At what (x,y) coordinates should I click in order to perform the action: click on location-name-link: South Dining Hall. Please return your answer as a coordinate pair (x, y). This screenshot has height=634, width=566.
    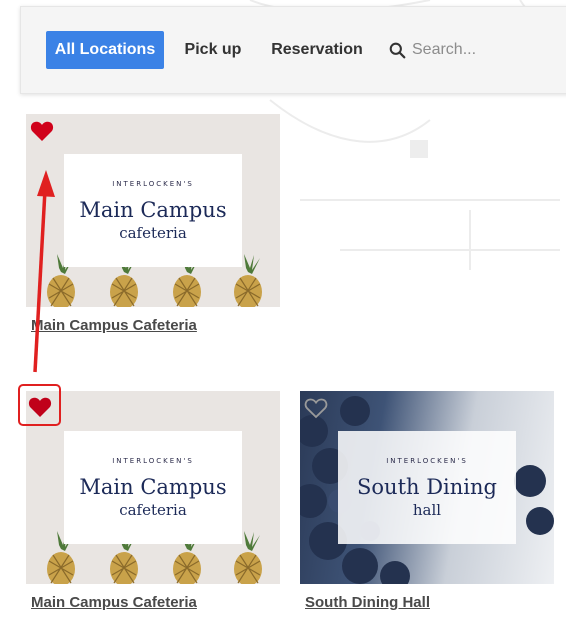
    Looking at the image, I should click on (367, 602).